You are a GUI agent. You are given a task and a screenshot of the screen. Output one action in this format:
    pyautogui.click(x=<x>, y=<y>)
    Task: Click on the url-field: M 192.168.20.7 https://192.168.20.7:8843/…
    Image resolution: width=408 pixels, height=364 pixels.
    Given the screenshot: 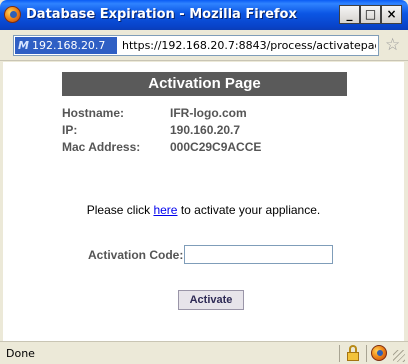 What is the action you would take?
    pyautogui.click(x=196, y=45)
    